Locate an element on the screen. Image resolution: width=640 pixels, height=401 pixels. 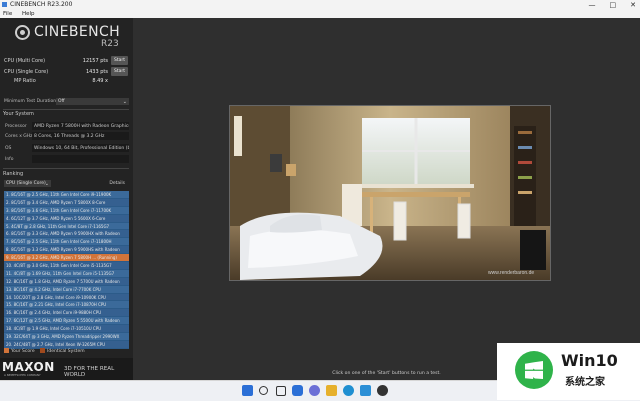
field-value: 8 Cores, 16 Threads @ 3.2 GHz is located at coordinates (80, 136).